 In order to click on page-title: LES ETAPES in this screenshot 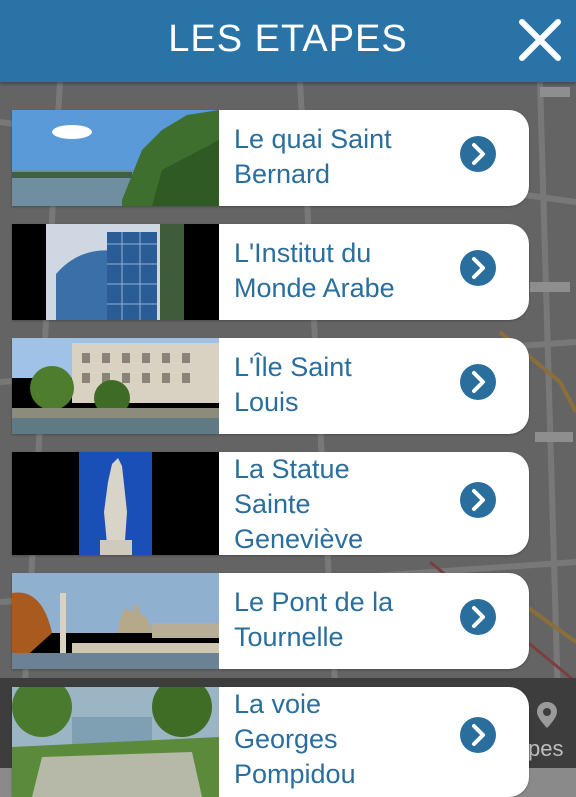, I will do `click(288, 39)`.